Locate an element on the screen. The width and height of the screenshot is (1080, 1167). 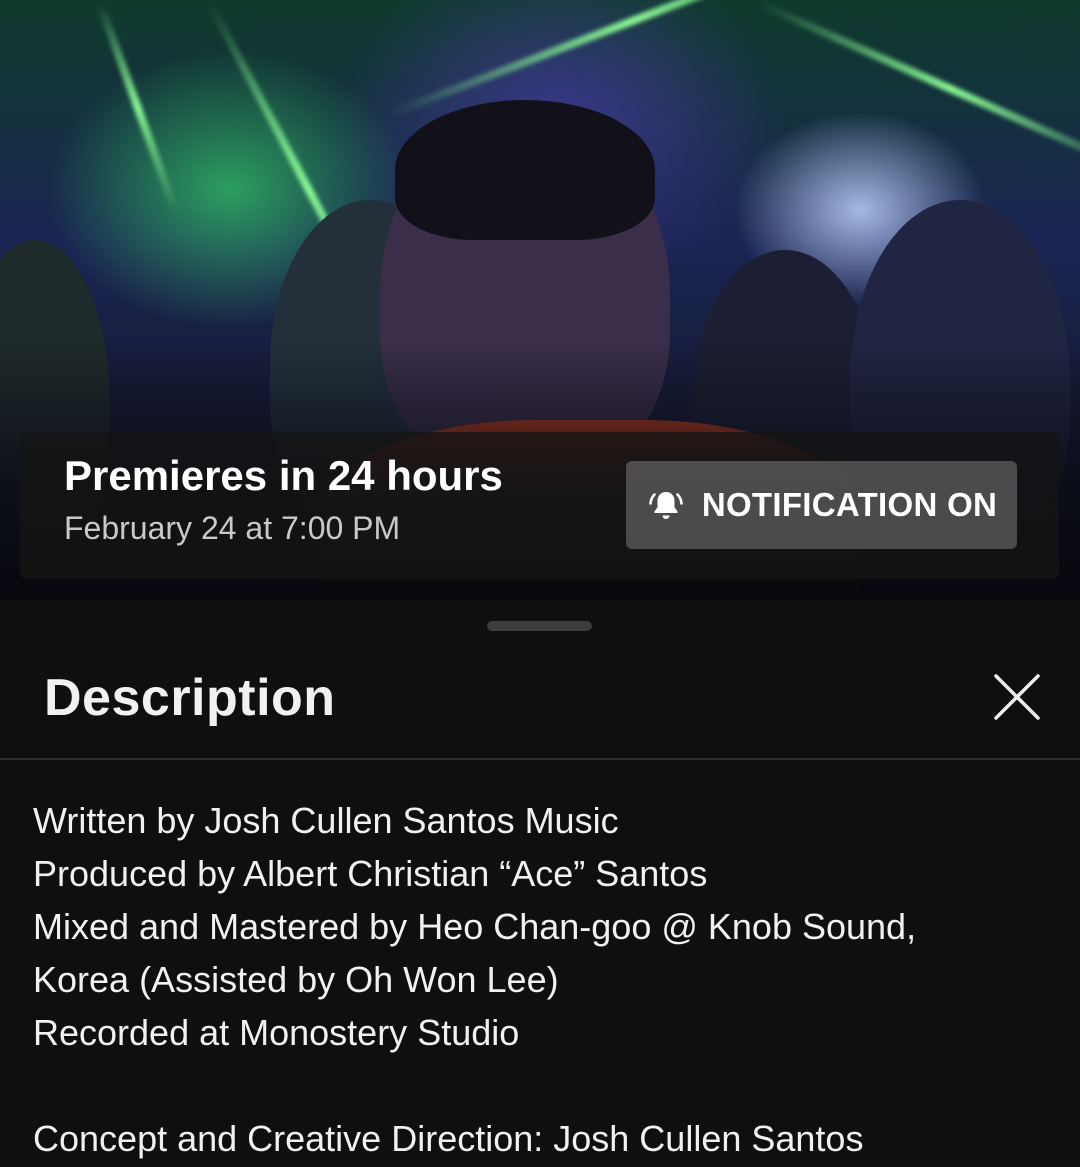
premiere-title: Premieres in 24 hours is located at coordinates (283, 475).